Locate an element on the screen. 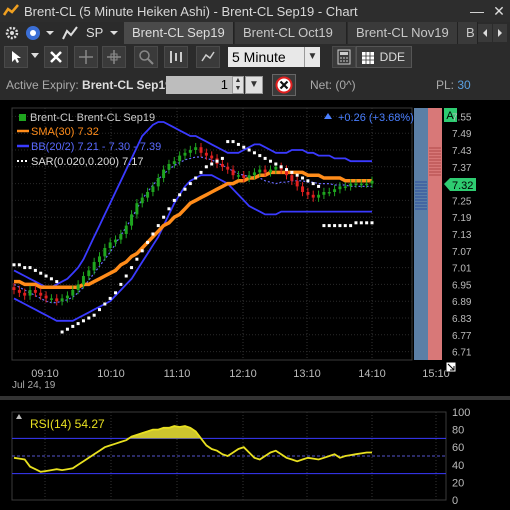 The height and width of the screenshot is (510, 510). y-tick-label: 7.19 is located at coordinates (462, 218).